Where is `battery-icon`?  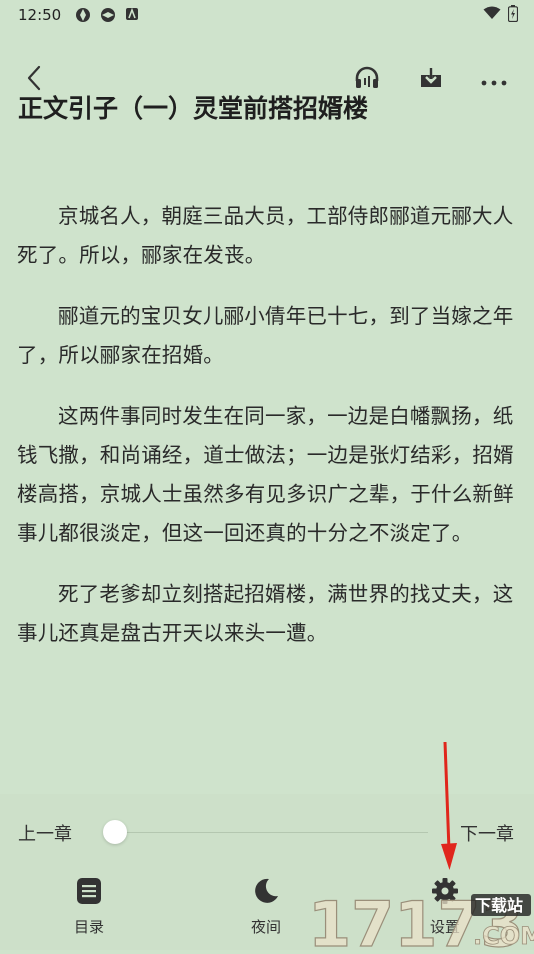 battery-icon is located at coordinates (513, 15).